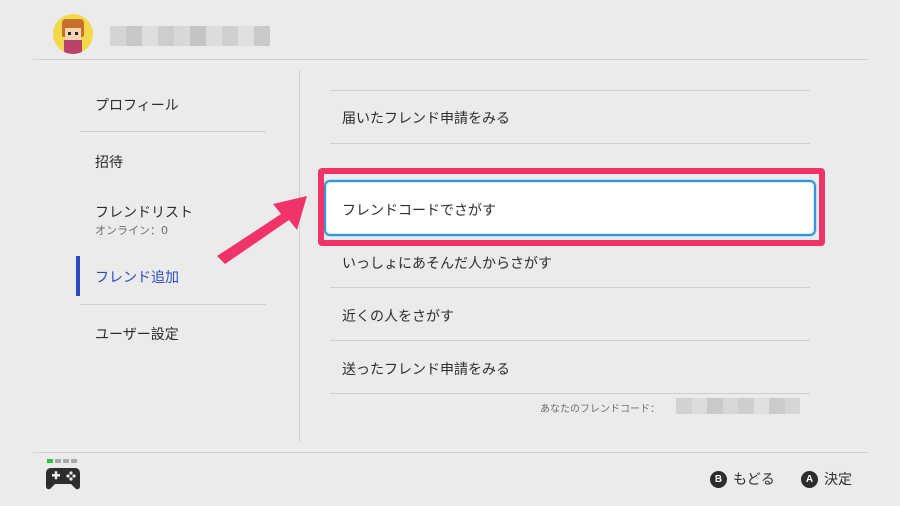  Describe the element at coordinates (450, 452) in the screenshot. I see `footer-divider` at that location.